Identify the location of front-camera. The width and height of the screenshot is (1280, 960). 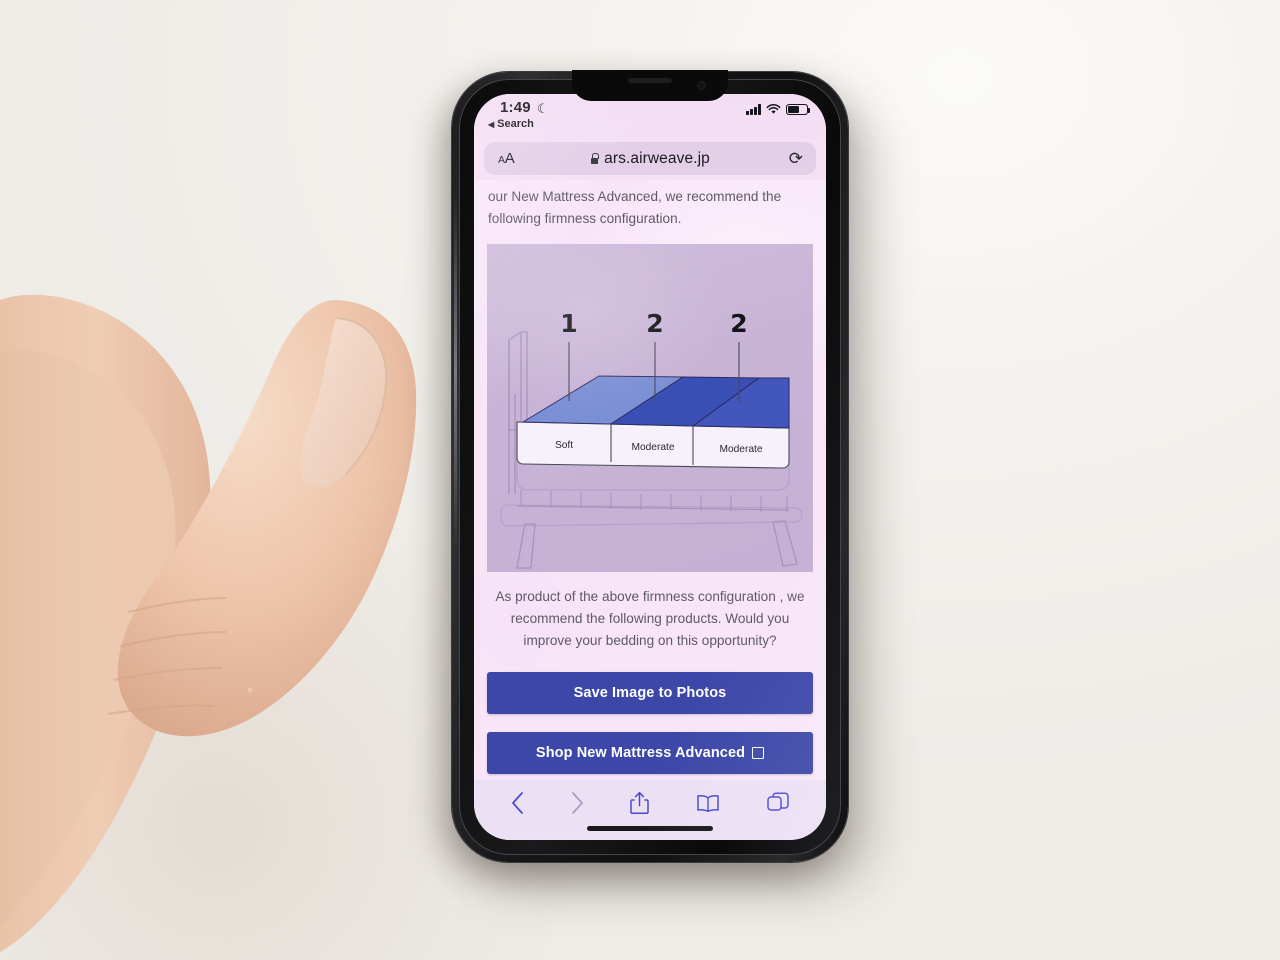
(701, 85).